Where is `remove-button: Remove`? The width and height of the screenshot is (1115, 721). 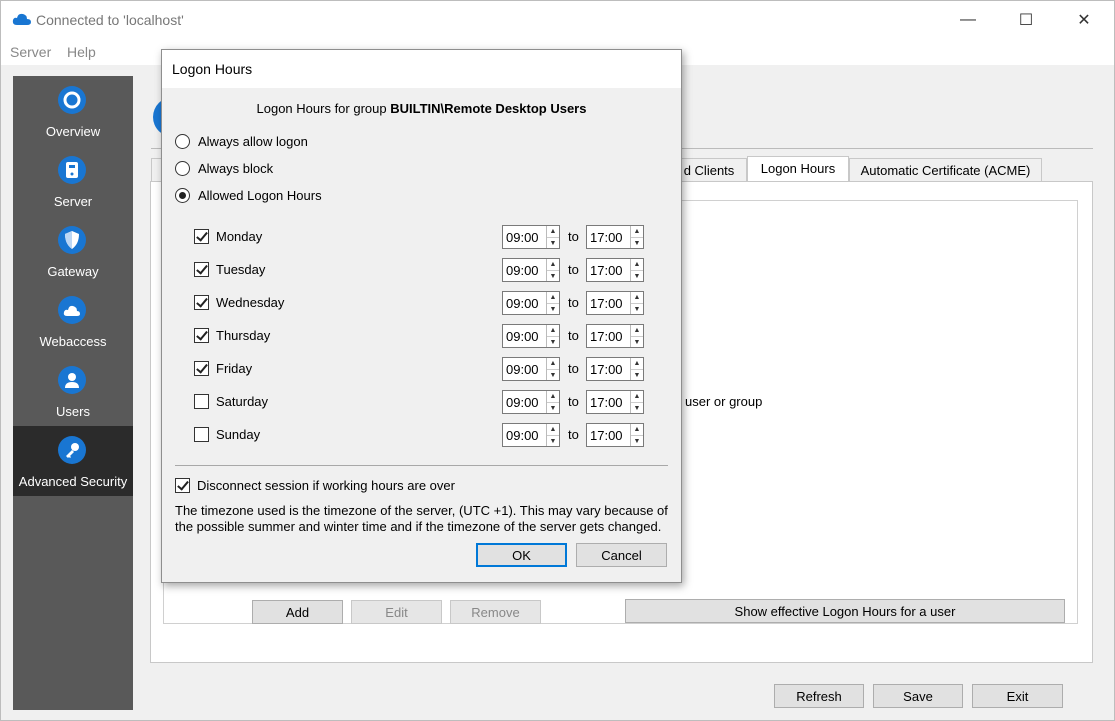
remove-button: Remove is located at coordinates (495, 612).